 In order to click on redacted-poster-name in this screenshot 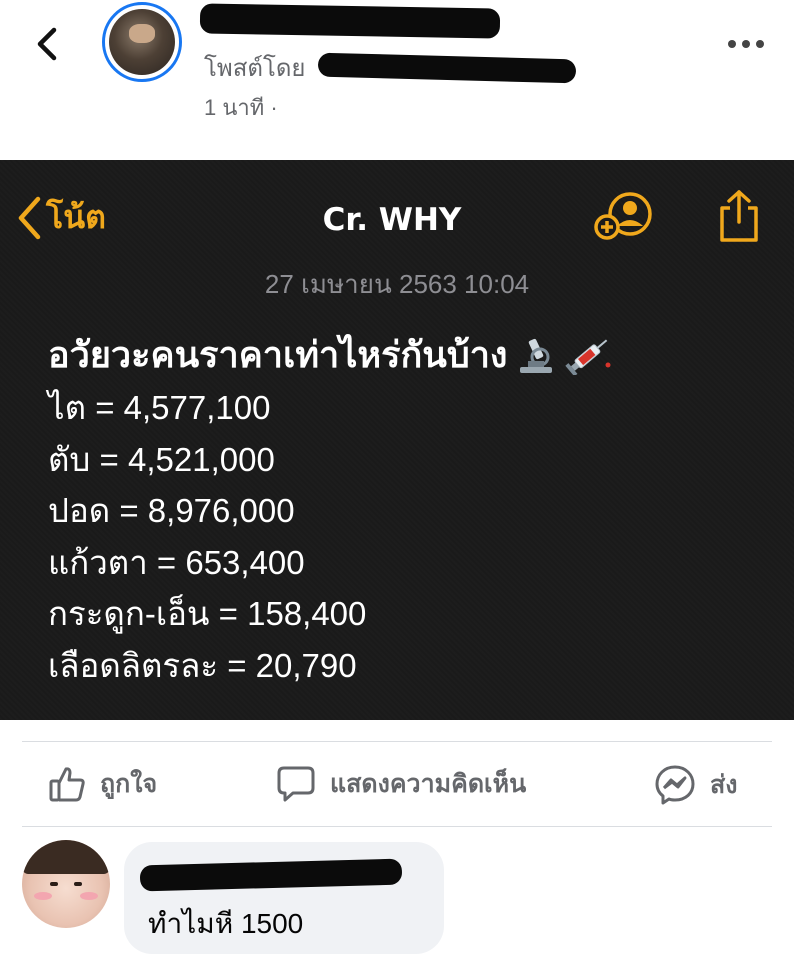, I will do `click(447, 68)`.